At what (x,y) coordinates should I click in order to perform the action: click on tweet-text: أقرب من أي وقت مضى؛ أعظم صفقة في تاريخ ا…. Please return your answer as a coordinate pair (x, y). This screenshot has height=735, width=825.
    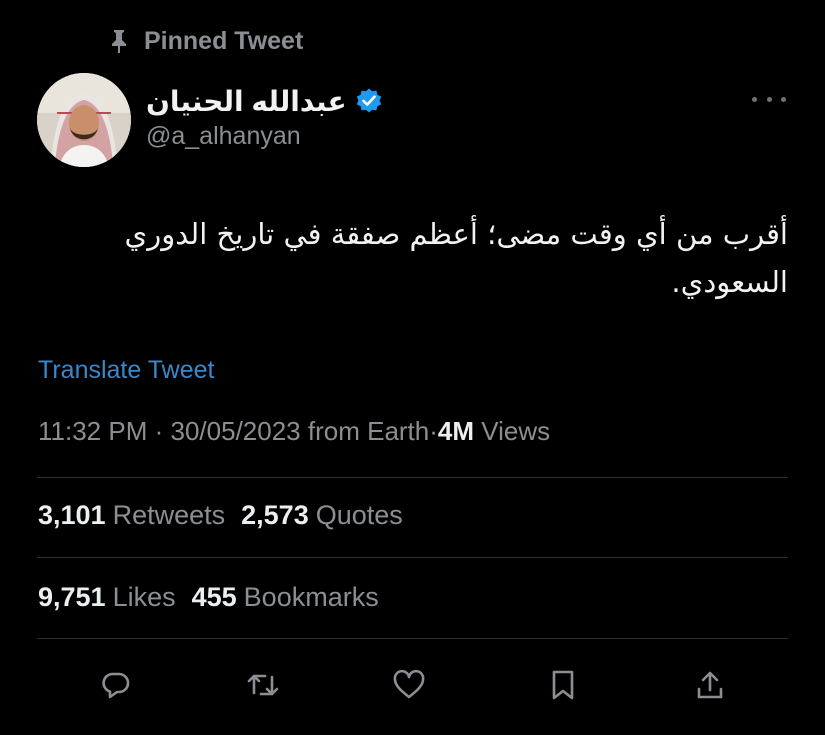
    Looking at the image, I should click on (456, 258).